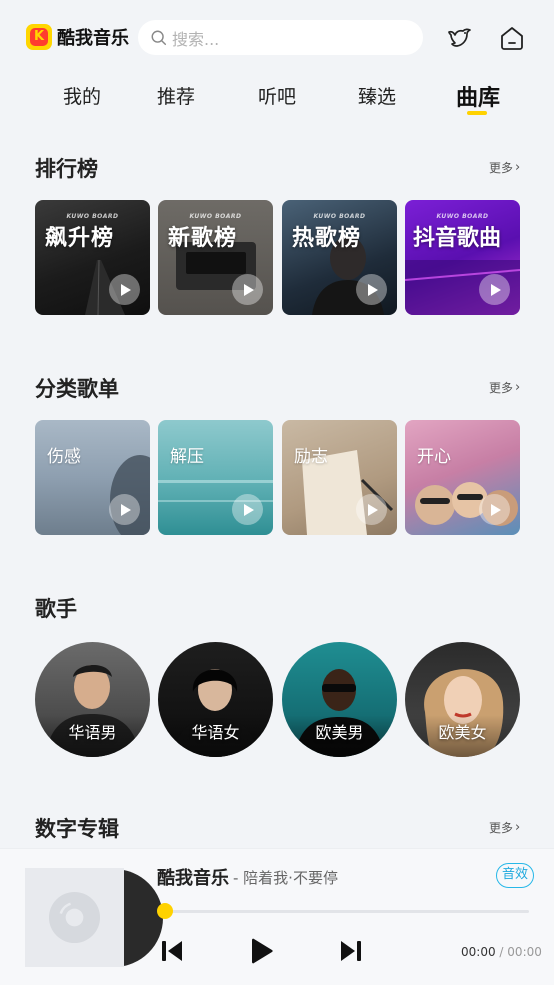 The height and width of the screenshot is (985, 554). What do you see at coordinates (339, 477) in the screenshot?
I see `category-card-inspire: 励志` at bounding box center [339, 477].